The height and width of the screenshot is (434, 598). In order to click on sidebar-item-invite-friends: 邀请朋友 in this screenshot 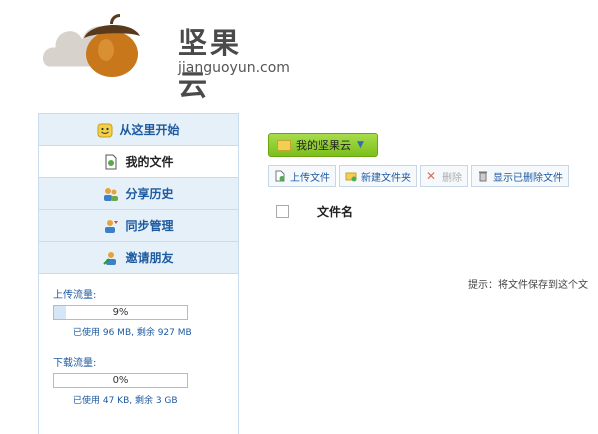, I will do `click(138, 258)`.